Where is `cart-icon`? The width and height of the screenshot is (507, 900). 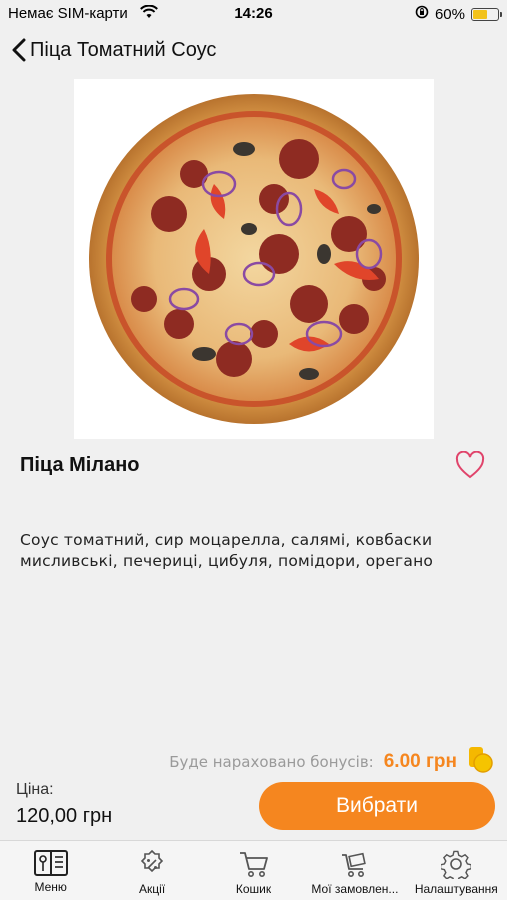 cart-icon is located at coordinates (253, 864).